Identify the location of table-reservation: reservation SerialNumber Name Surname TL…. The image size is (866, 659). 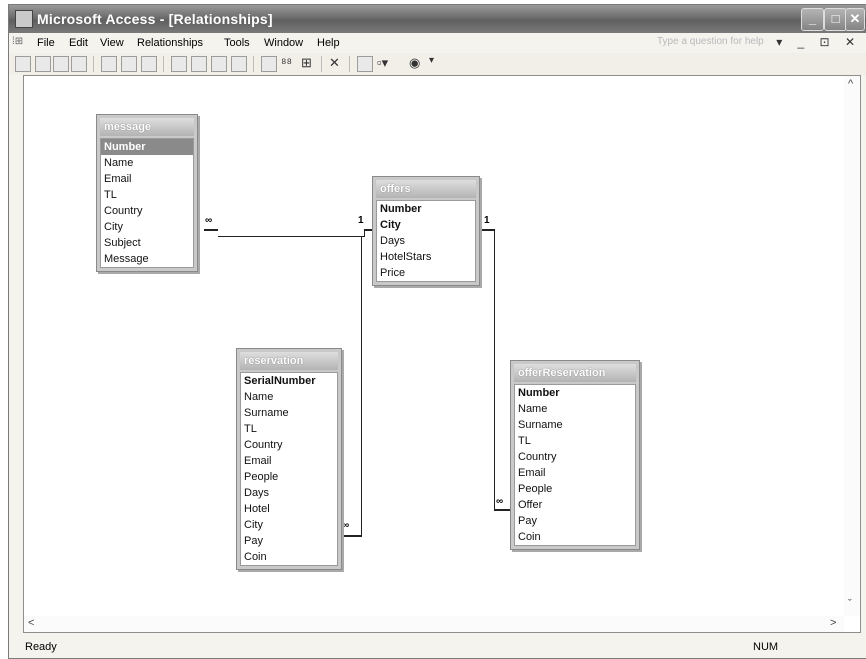
(289, 459).